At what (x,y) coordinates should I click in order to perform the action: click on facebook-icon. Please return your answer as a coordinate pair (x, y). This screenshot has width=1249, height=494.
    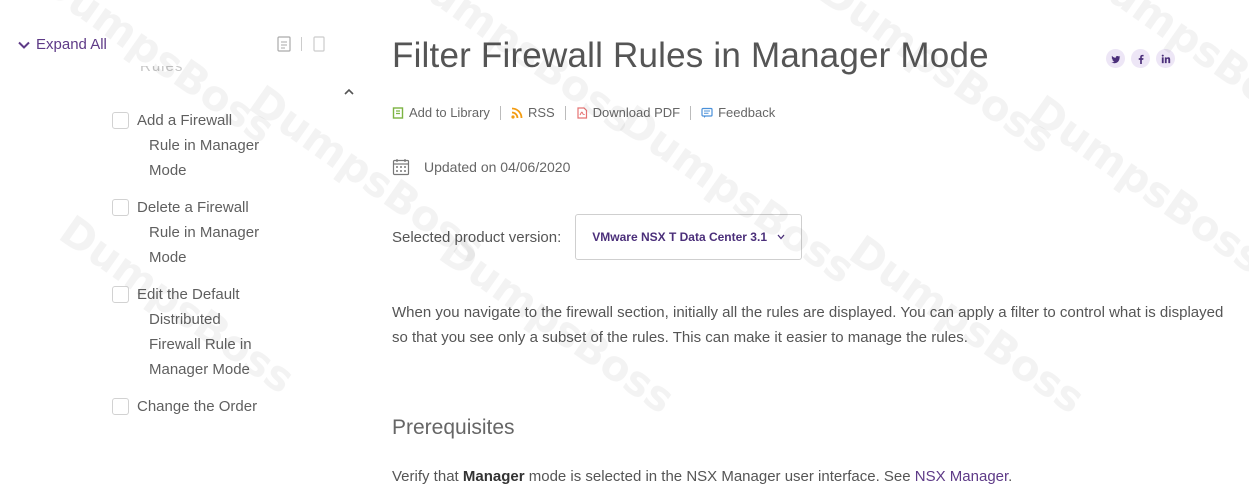
    Looking at the image, I should click on (1140, 58).